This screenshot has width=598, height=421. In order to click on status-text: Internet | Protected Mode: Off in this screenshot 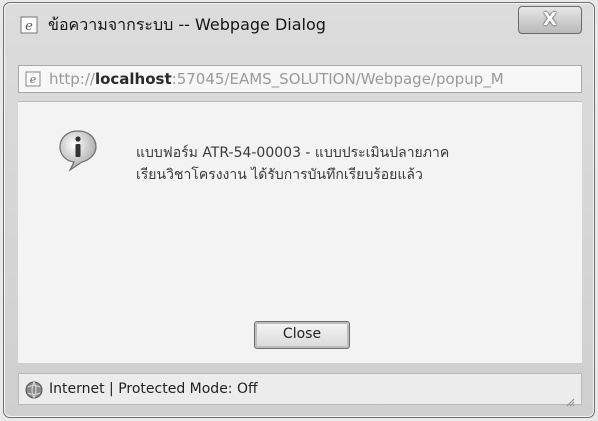, I will do `click(153, 389)`.